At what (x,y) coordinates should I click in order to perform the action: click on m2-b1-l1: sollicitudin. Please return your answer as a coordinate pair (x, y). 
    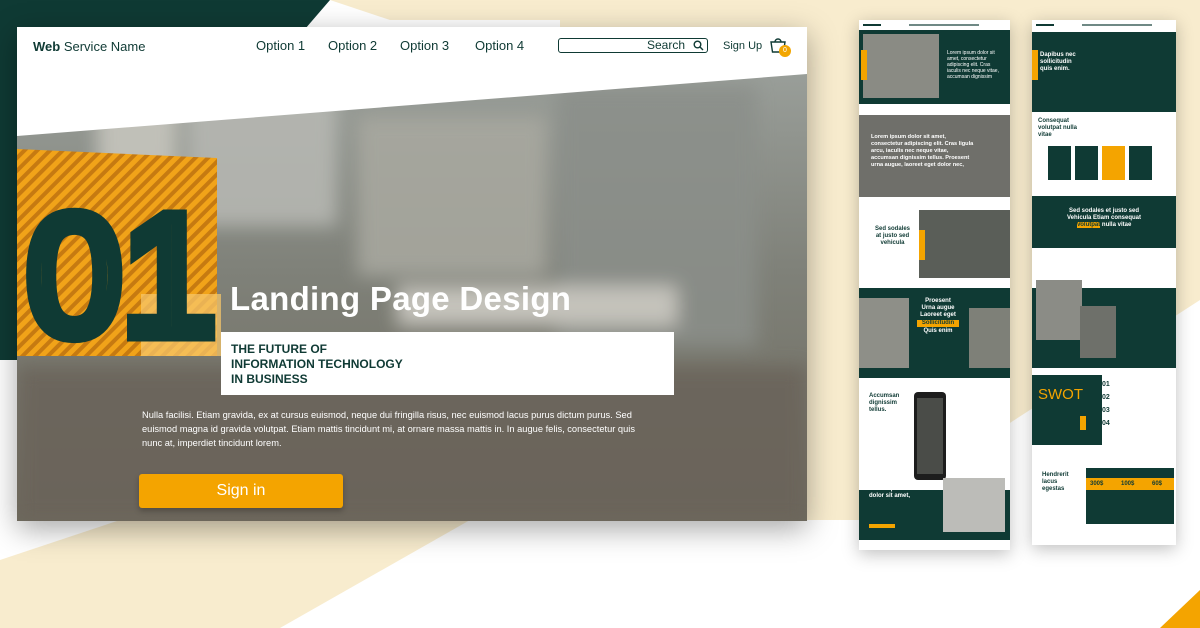
    Looking at the image, I should click on (1056, 62).